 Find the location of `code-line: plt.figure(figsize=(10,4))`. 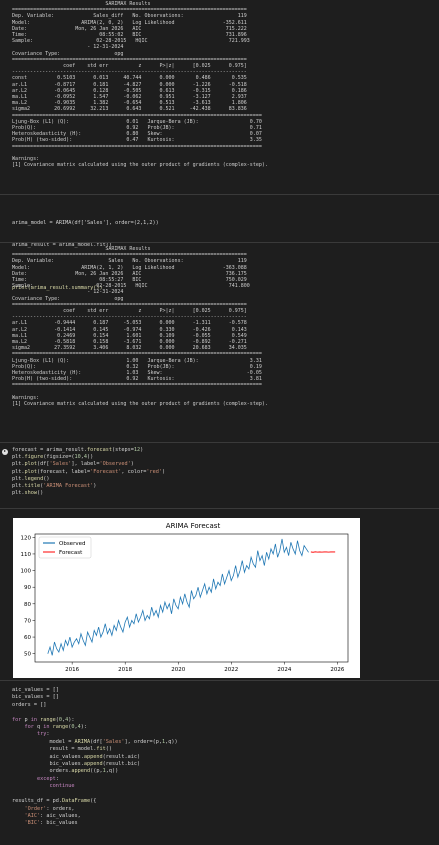

code-line: plt.figure(figsize=(10,4)) is located at coordinates (53, 457).